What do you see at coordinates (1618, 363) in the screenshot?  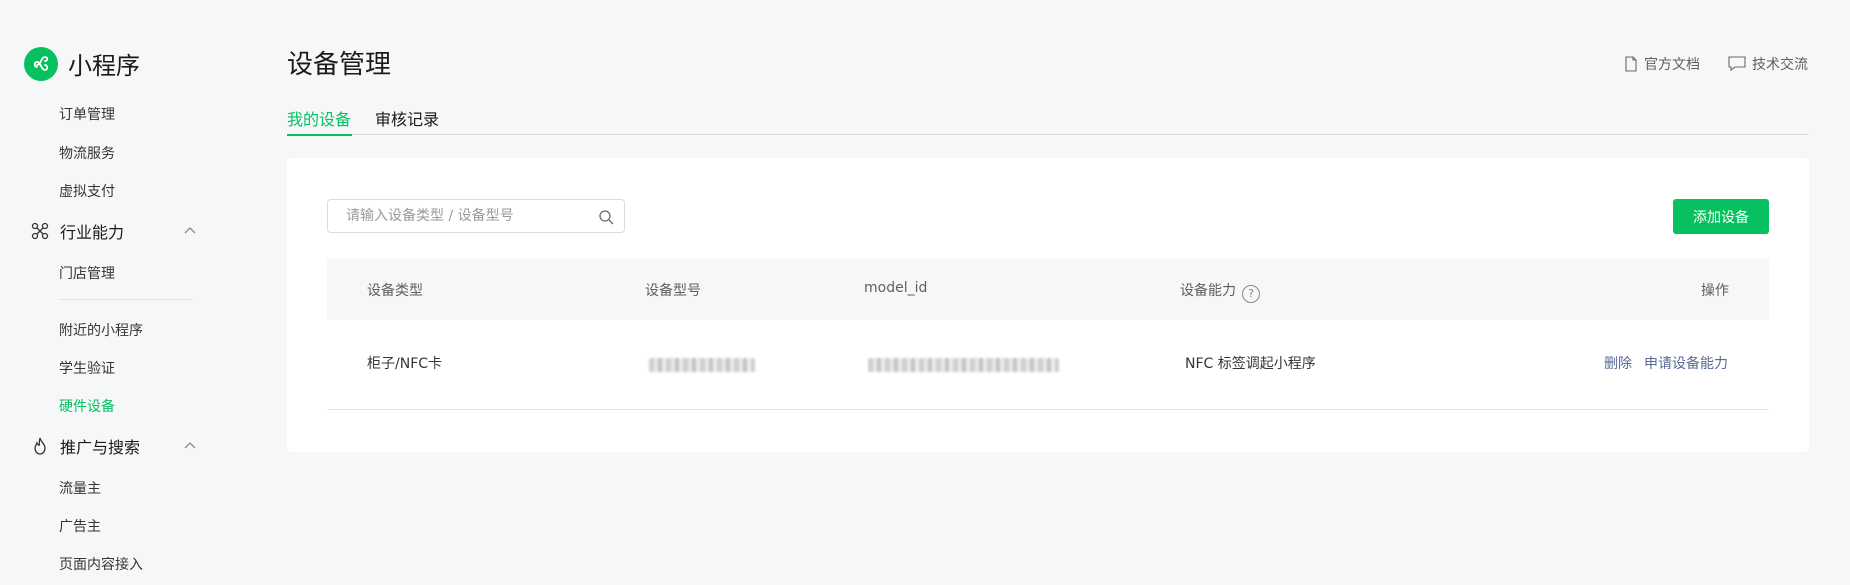 I see `delete-link: 删除` at bounding box center [1618, 363].